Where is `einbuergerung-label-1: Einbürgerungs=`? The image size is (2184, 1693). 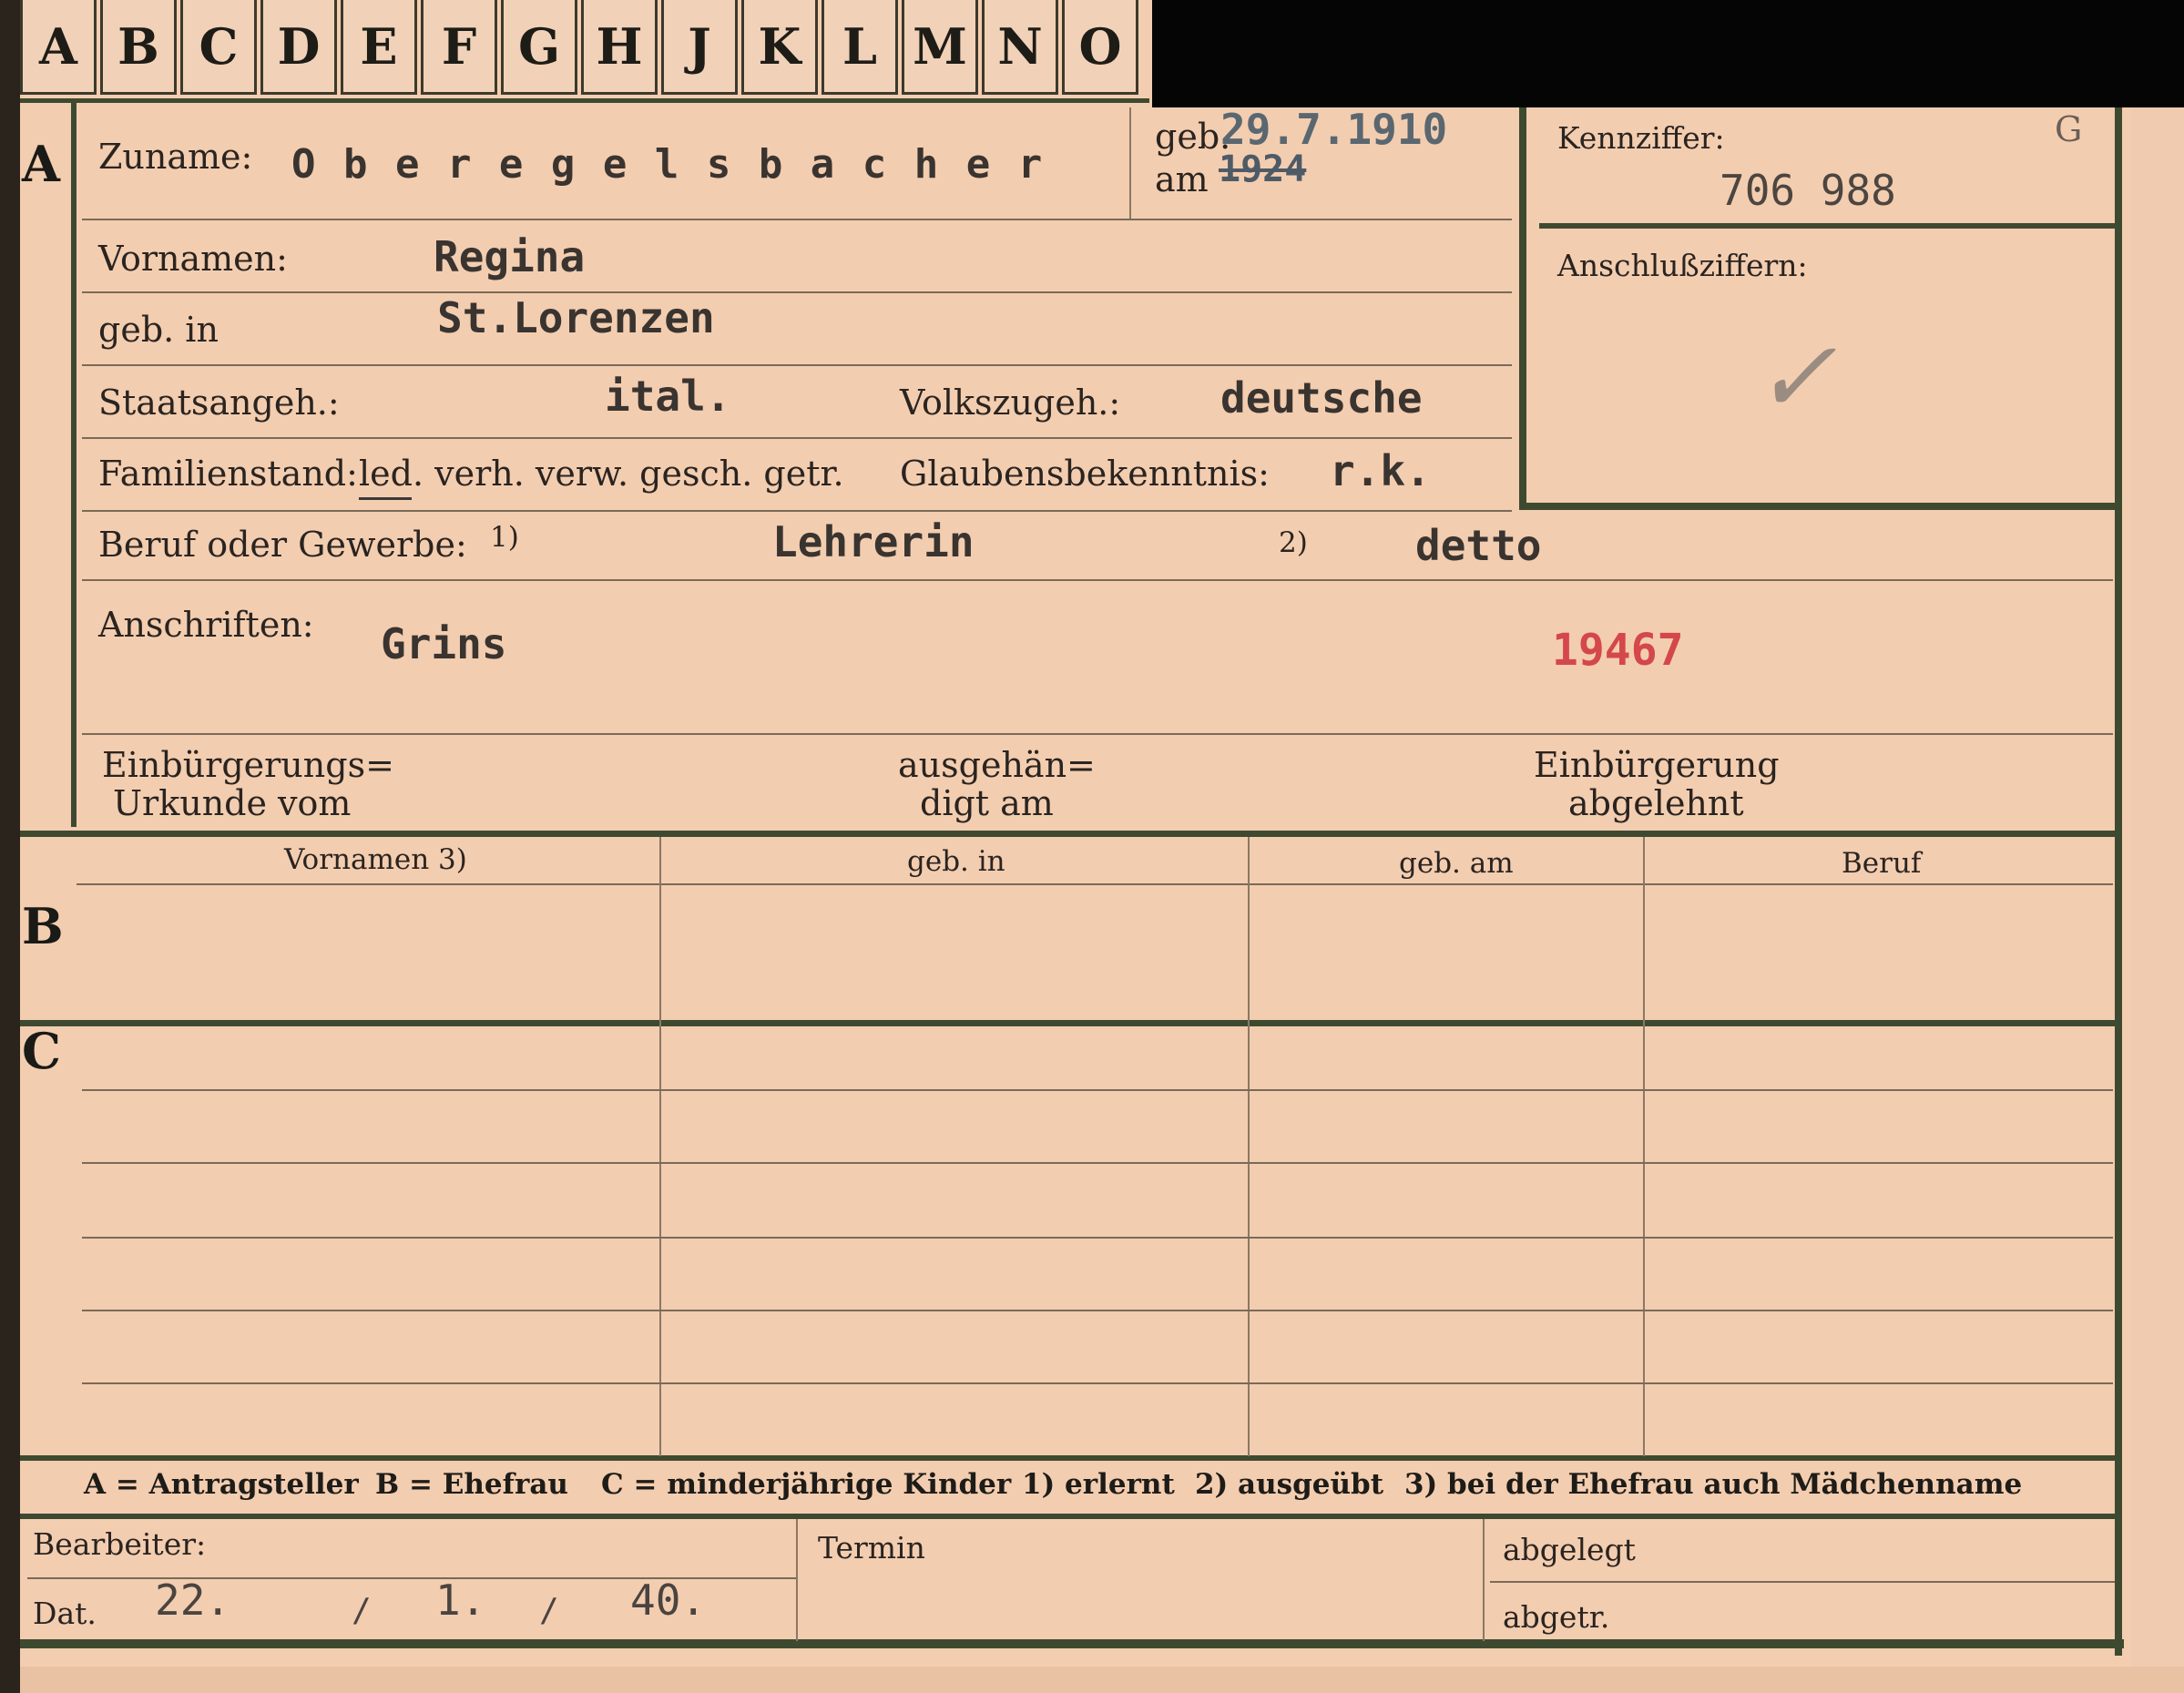 einbuergerung-label-1: Einbürgerungs= is located at coordinates (248, 765).